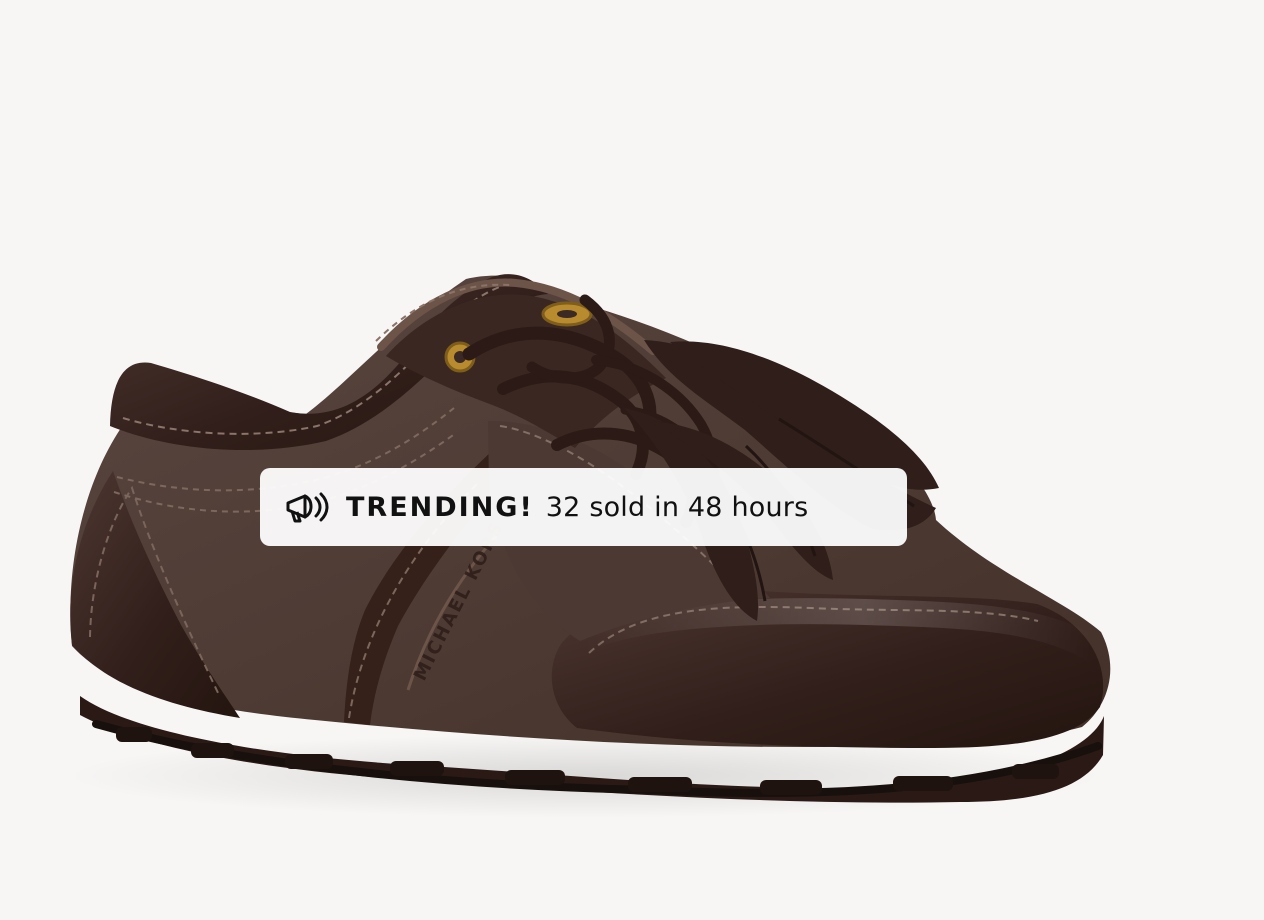 The height and width of the screenshot is (920, 1264). I want to click on sales-message: 32 sold in 48 hours, so click(677, 507).